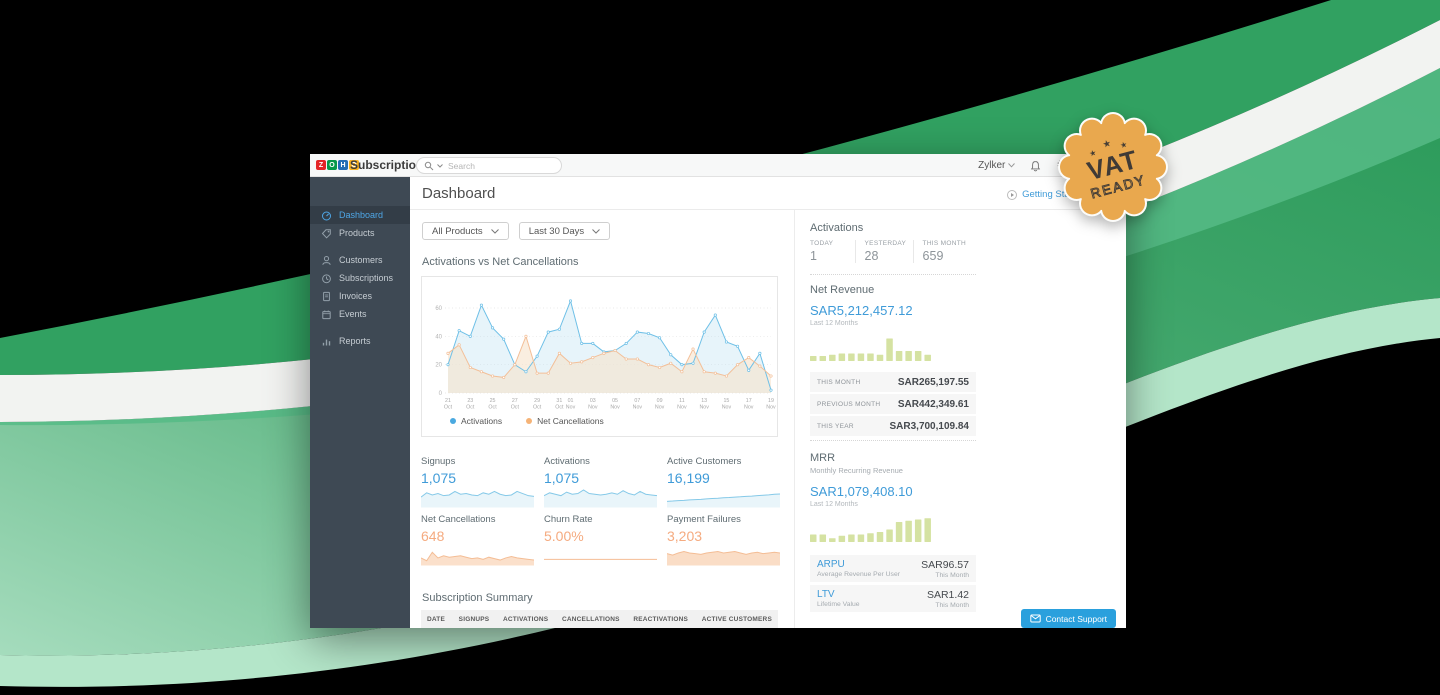  What do you see at coordinates (637, 401) in the screenshot?
I see `svg-text: 07` at bounding box center [637, 401].